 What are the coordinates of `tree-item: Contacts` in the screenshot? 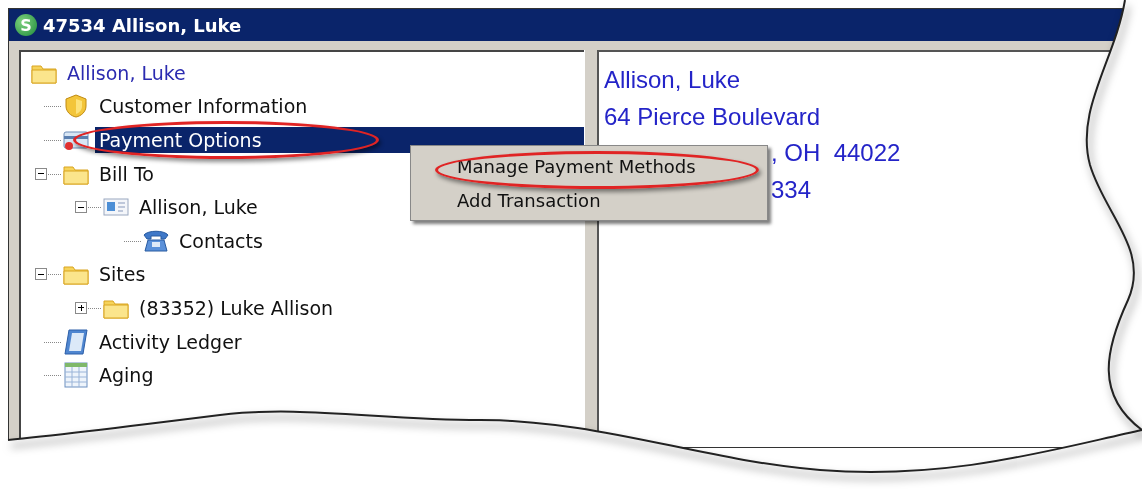 It's located at (221, 240).